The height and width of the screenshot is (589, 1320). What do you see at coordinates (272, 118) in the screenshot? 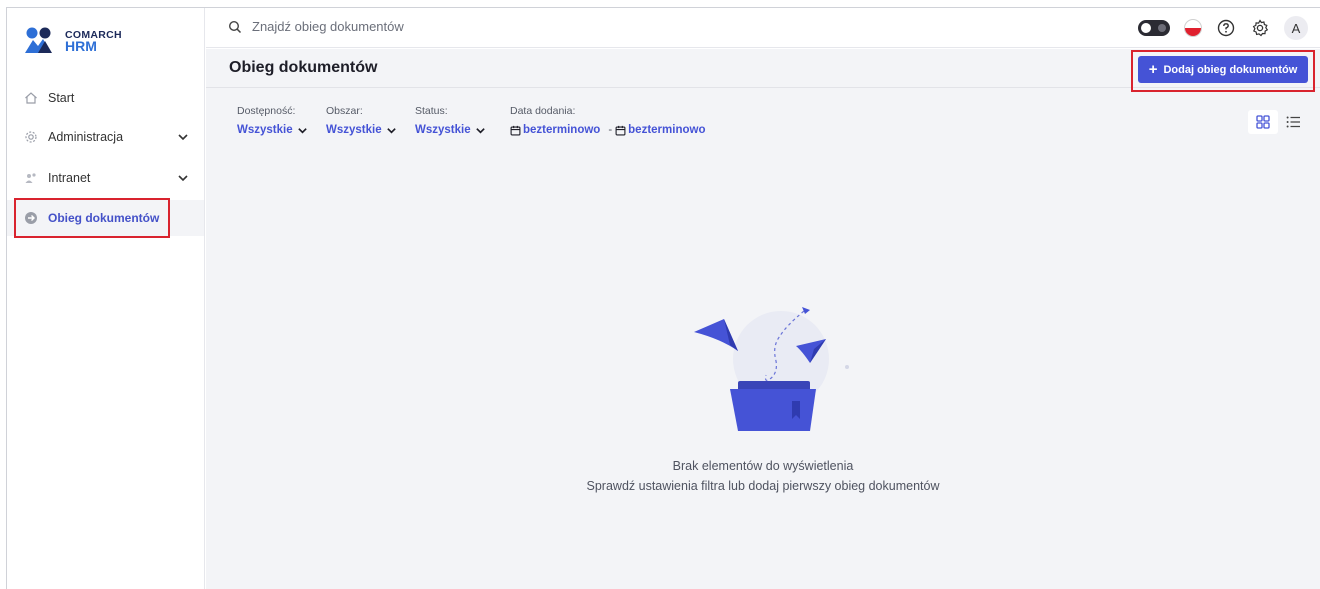
I see `filter-availability: Dostępność: Wszystkie` at bounding box center [272, 118].